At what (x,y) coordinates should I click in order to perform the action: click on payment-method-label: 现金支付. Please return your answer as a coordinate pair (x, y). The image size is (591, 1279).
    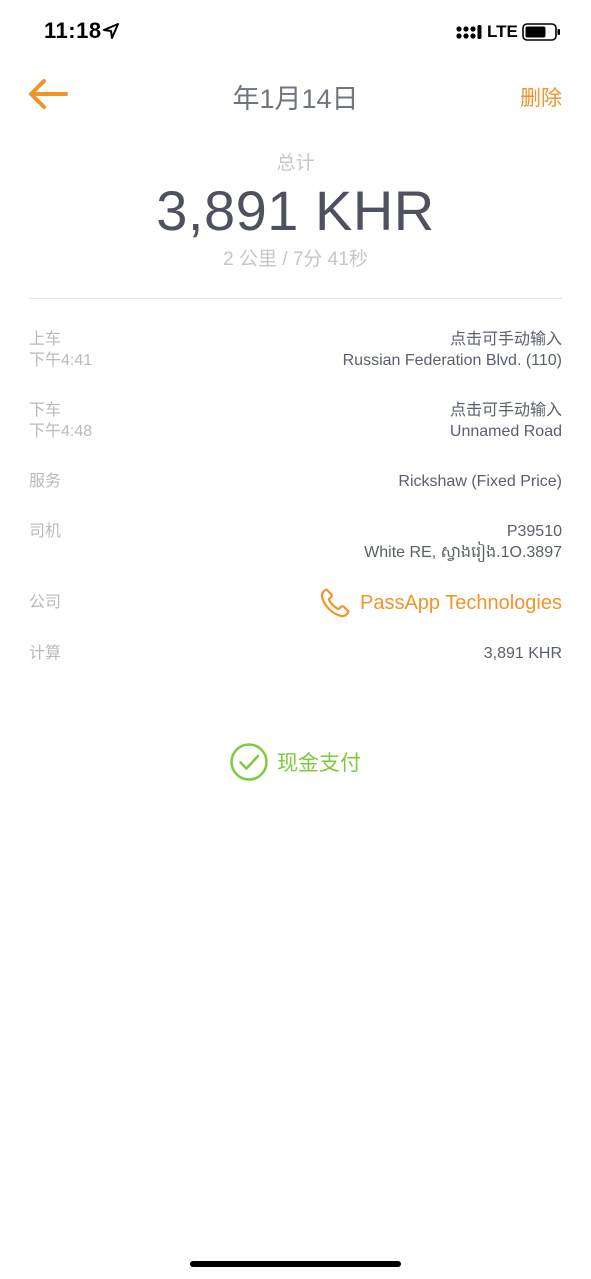
    Looking at the image, I should click on (319, 763).